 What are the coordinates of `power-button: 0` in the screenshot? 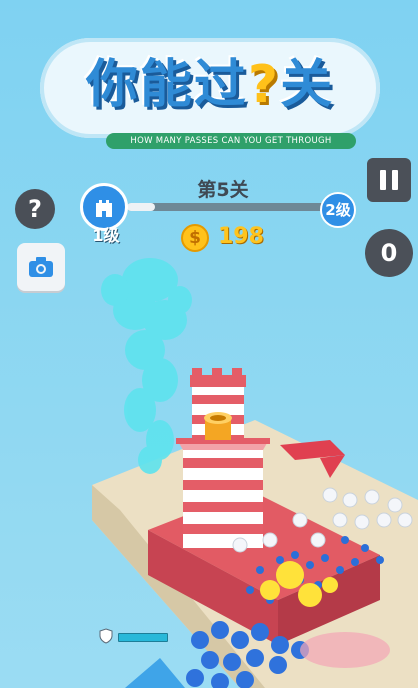 It's located at (389, 253).